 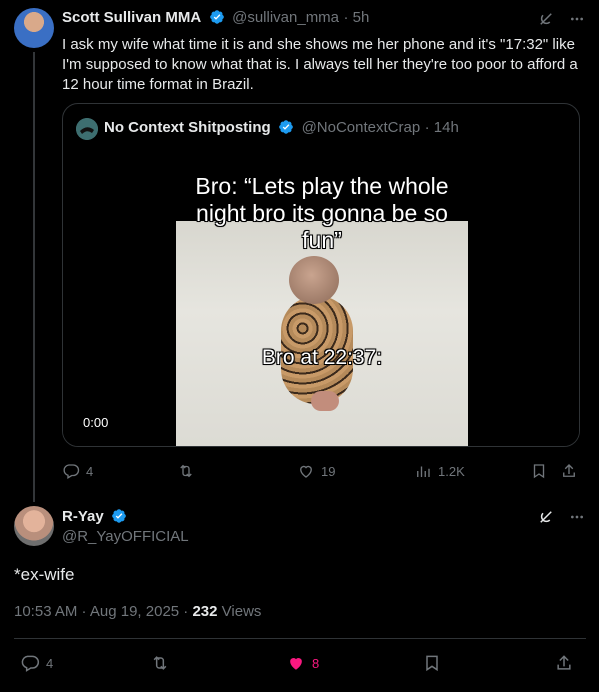 I want to click on views-count: 1.2K, so click(x=451, y=471).